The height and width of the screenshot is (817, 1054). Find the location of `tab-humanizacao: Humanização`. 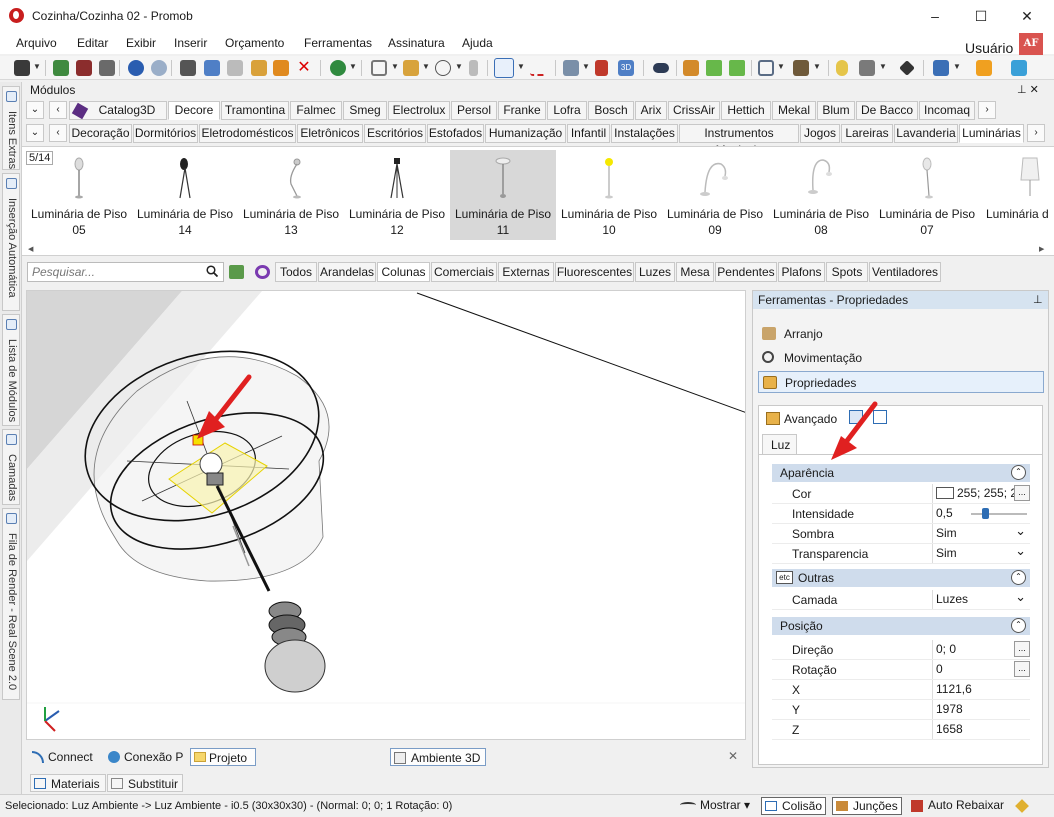

tab-humanizacao: Humanização is located at coordinates (525, 133).